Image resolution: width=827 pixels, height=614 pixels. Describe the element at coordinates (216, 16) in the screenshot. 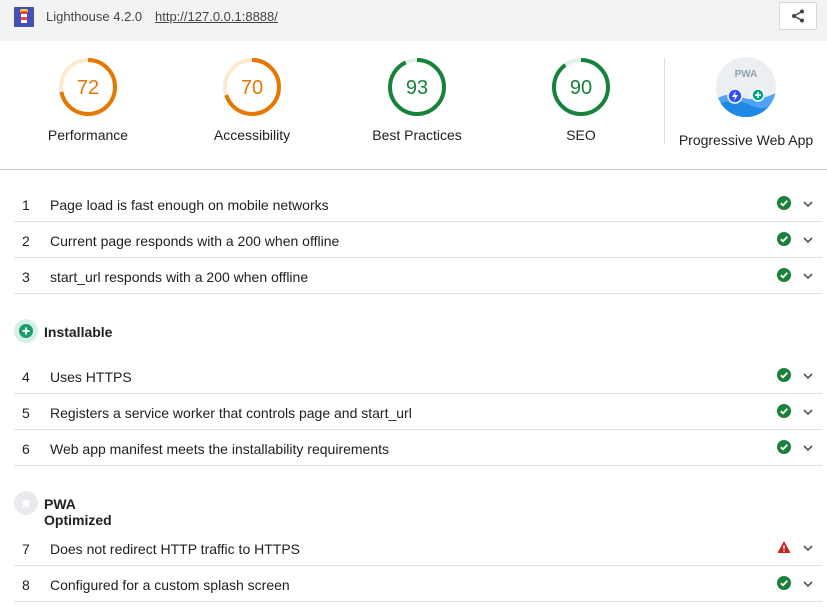

I see `page-url-link: http://127.0.0.1:8888/` at that location.